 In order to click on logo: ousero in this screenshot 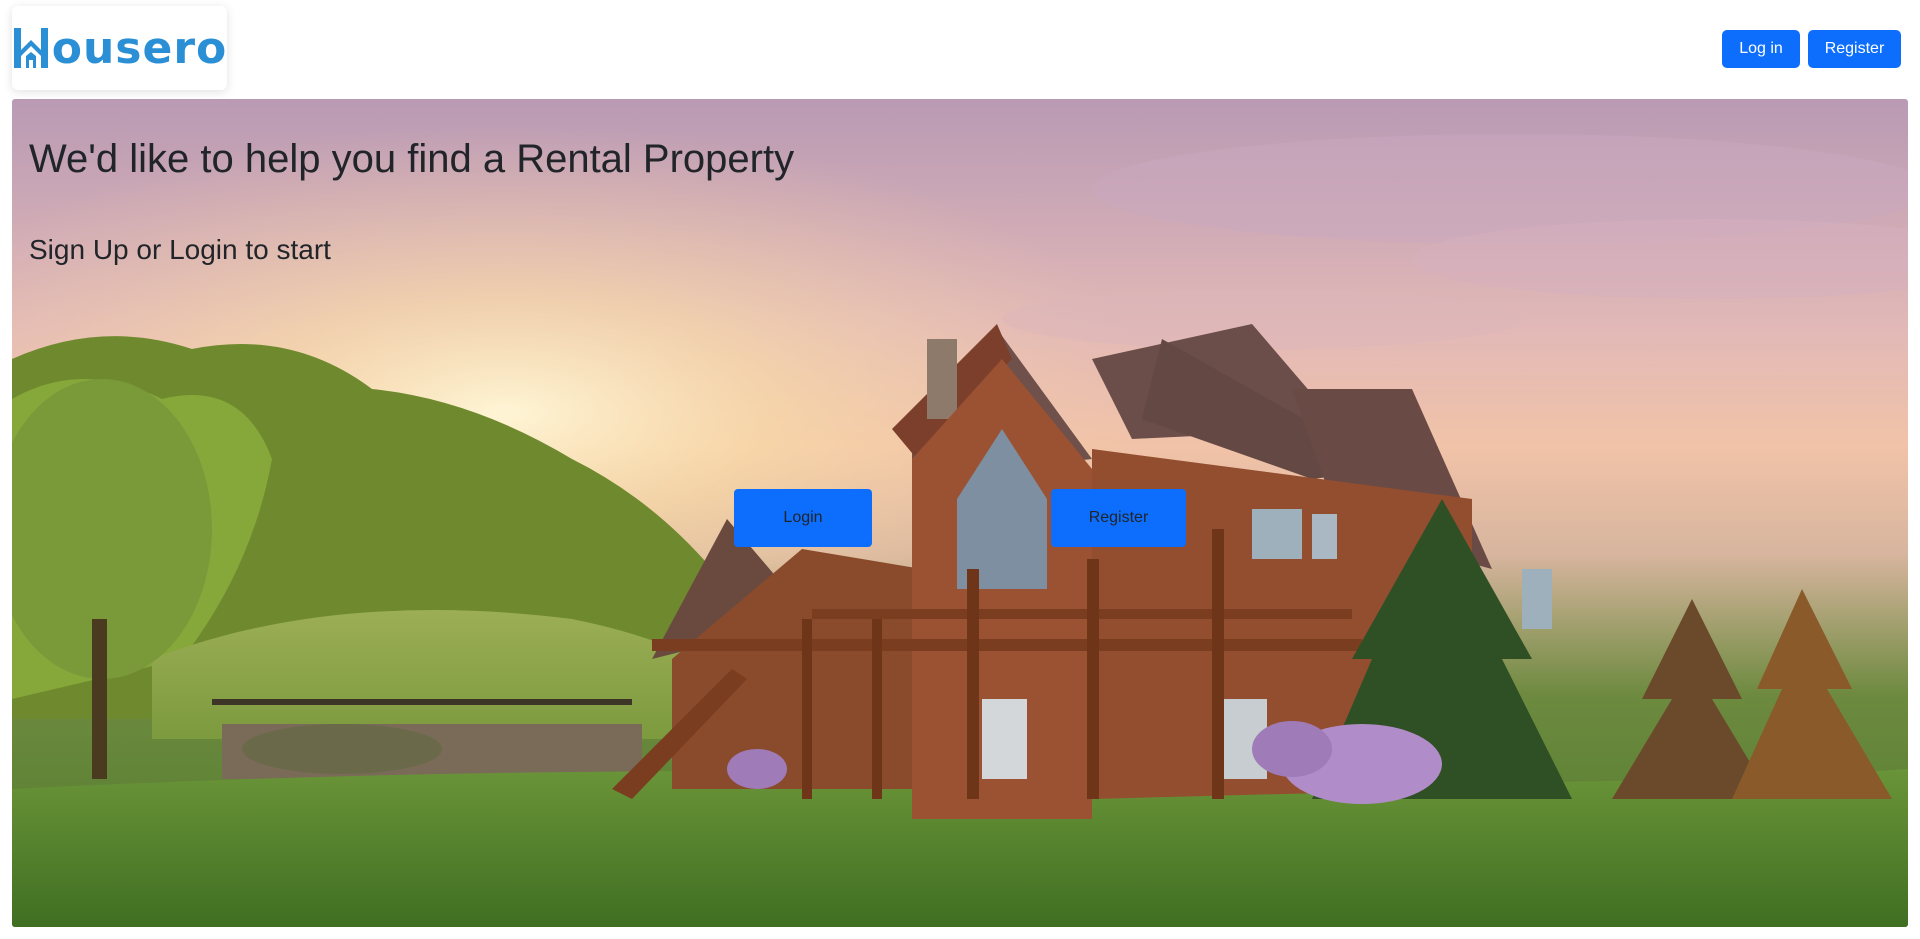, I will do `click(119, 48)`.